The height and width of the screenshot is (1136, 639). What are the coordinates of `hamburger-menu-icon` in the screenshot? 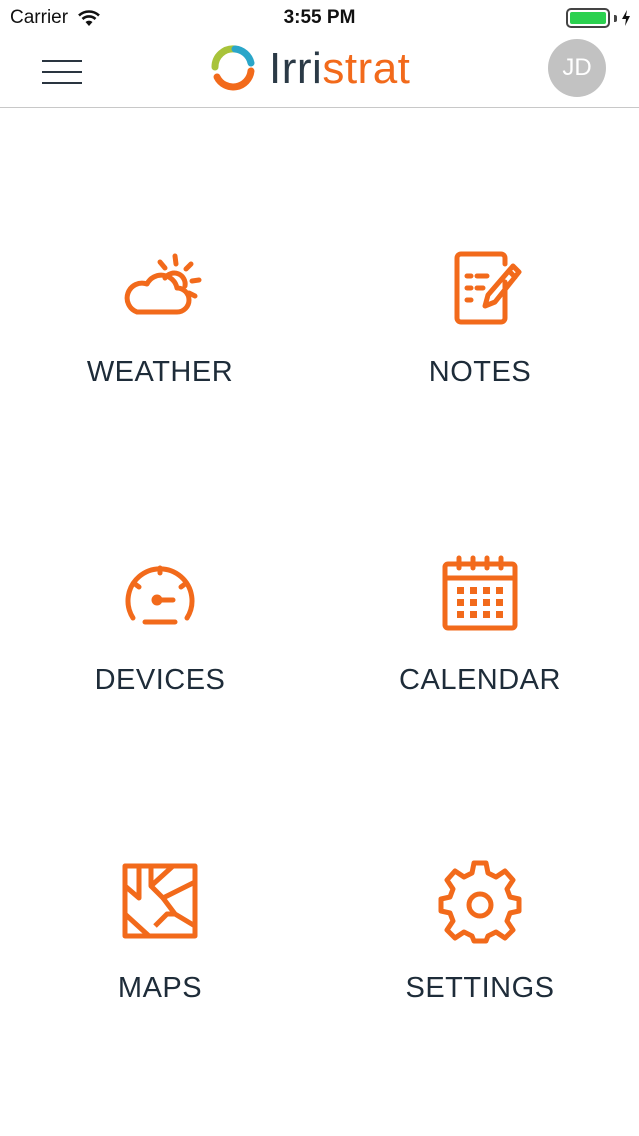 It's located at (62, 72).